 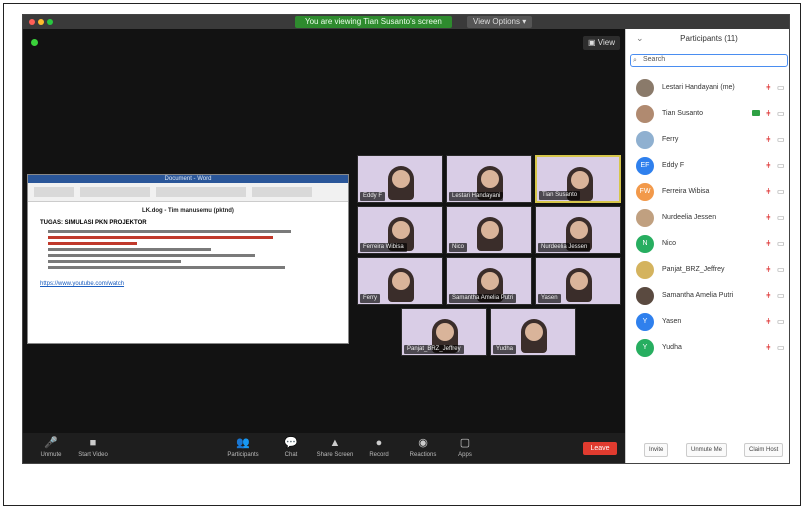 I want to click on participant-row: Nurdeelia Jessen ǂ ▭, so click(x=707, y=219).